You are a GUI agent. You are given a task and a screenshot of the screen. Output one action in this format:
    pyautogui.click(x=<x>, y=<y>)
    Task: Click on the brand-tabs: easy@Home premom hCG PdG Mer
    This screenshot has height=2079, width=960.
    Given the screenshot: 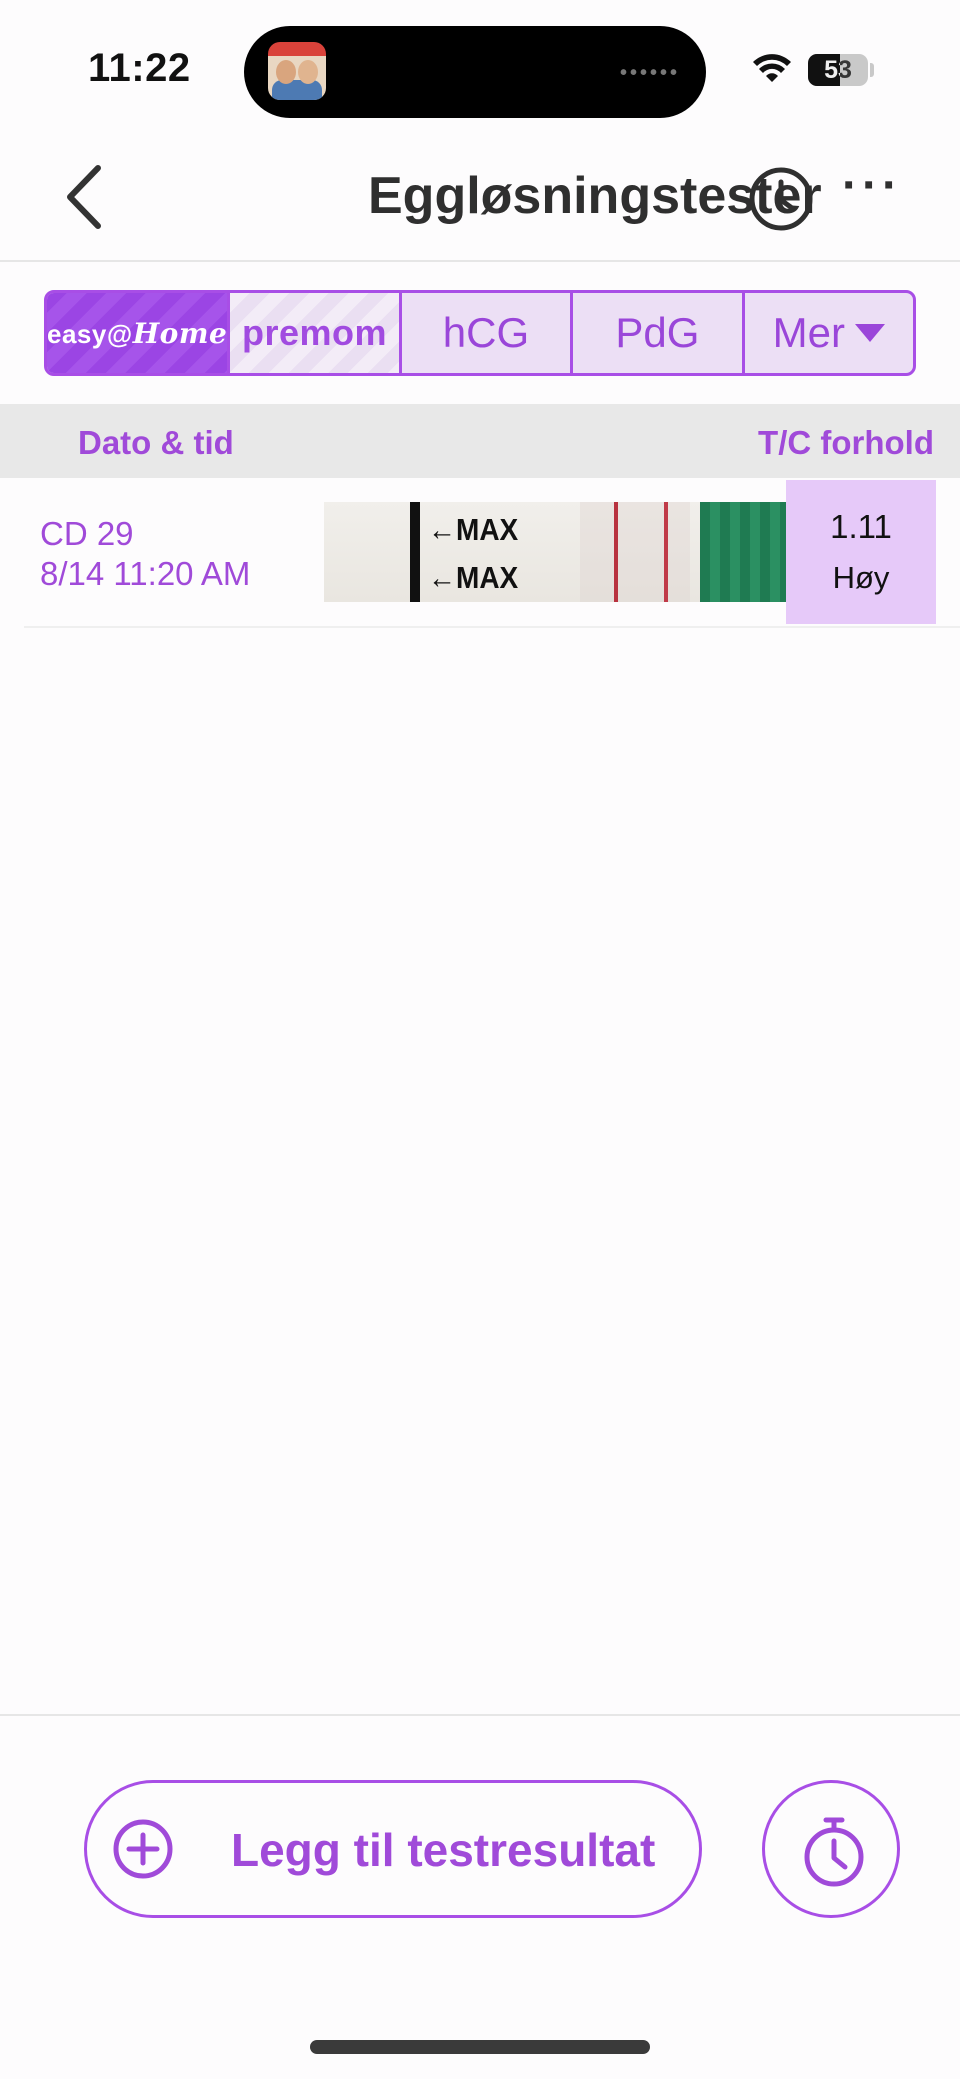 What is the action you would take?
    pyautogui.click(x=480, y=333)
    